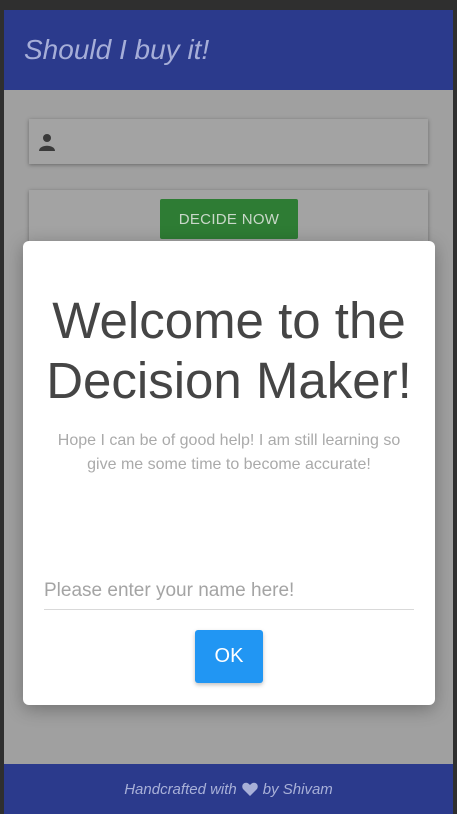 This screenshot has width=457, height=814. Describe the element at coordinates (228, 50) in the screenshot. I see `app-header: Should I buy it!` at that location.